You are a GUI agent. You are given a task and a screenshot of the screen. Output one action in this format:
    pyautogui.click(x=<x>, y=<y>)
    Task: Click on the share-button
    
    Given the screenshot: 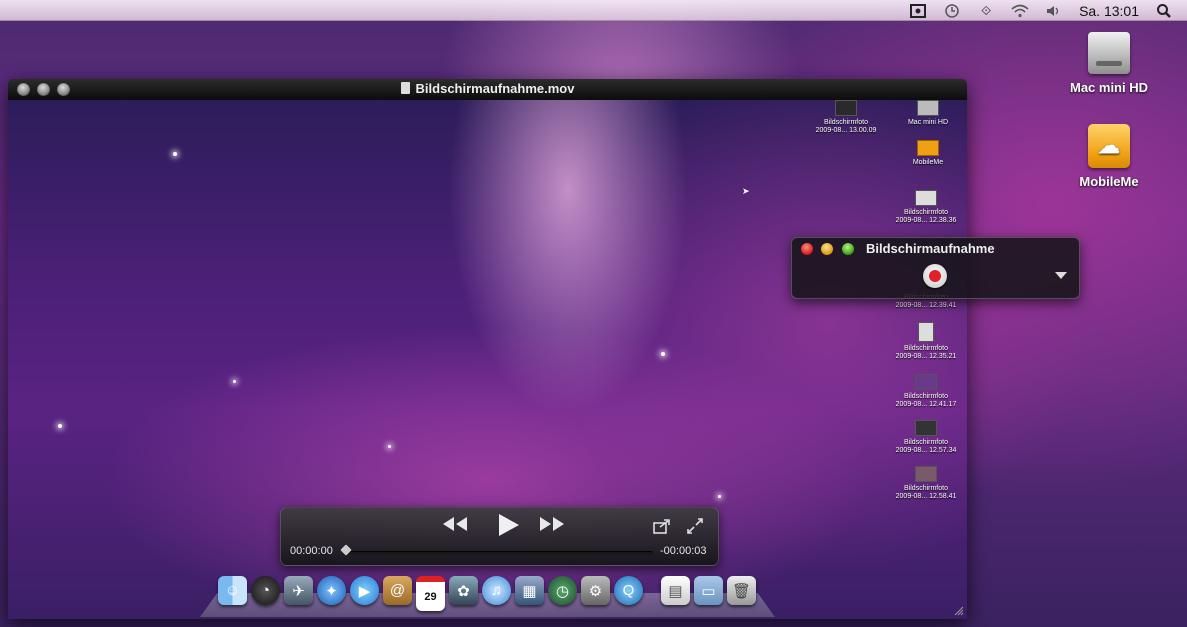 What is the action you would take?
    pyautogui.click(x=662, y=528)
    